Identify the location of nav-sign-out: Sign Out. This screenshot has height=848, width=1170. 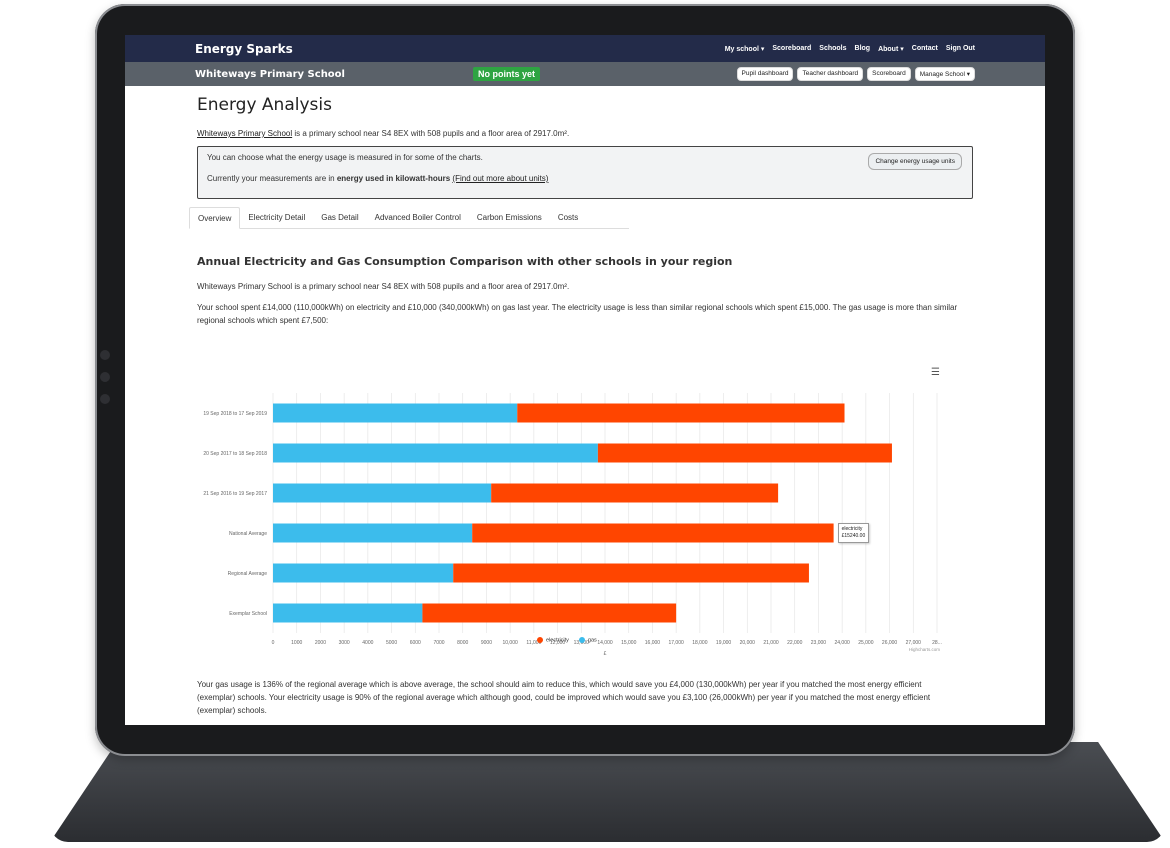
(960, 49).